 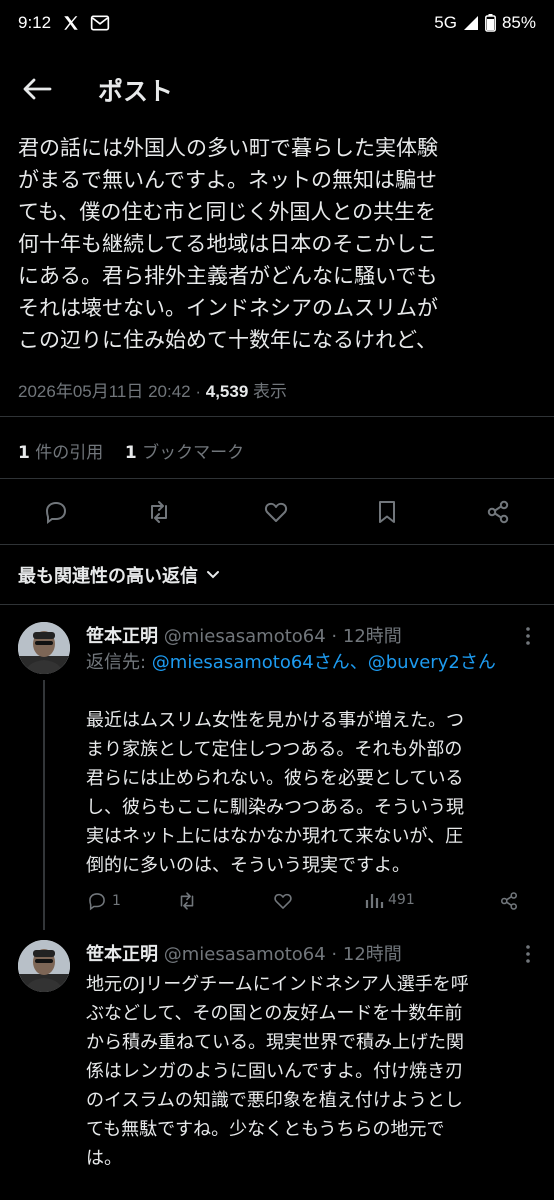 I want to click on battery-icon, so click(x=490, y=23).